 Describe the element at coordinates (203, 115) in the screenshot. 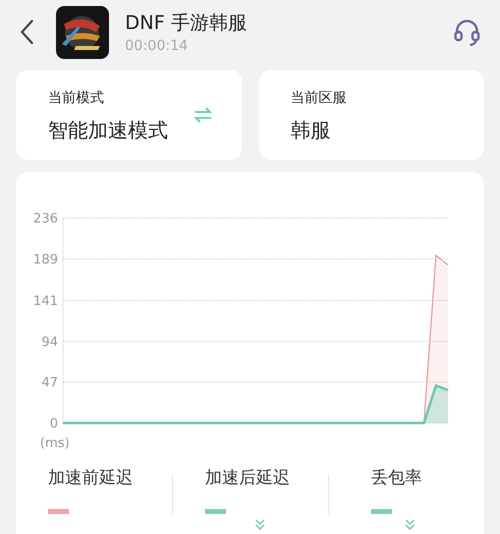

I see `switch-icon` at that location.